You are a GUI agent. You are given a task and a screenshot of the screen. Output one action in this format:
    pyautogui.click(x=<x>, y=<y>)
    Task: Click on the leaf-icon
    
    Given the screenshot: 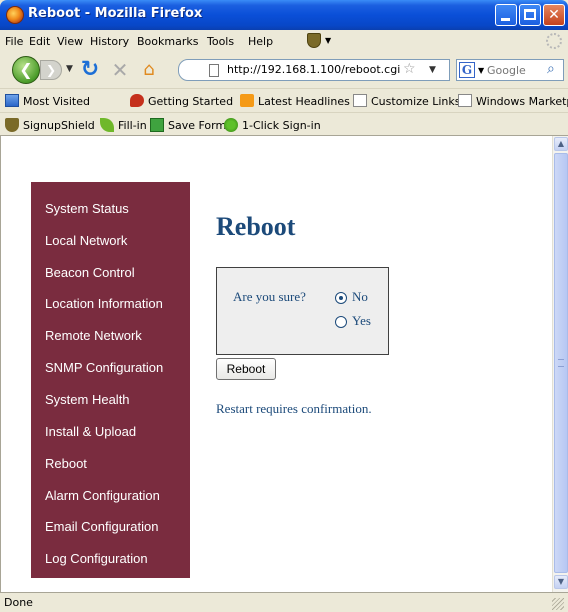 What is the action you would take?
    pyautogui.click(x=107, y=125)
    